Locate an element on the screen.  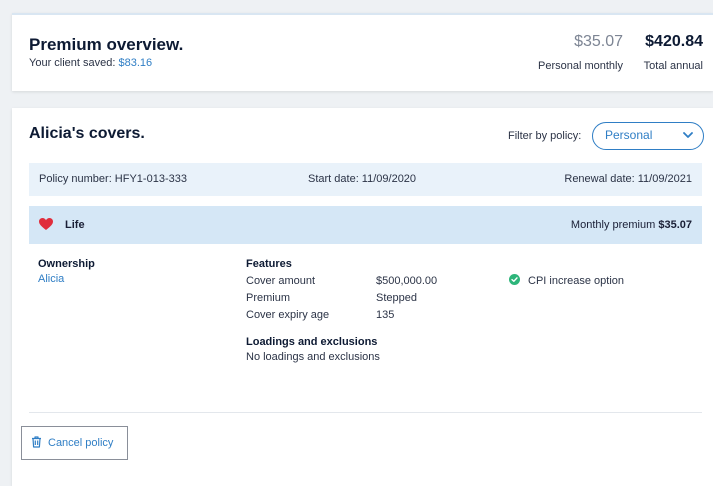
policy-renewal-date: Renewal date: 11/09/2021 is located at coordinates (628, 179).